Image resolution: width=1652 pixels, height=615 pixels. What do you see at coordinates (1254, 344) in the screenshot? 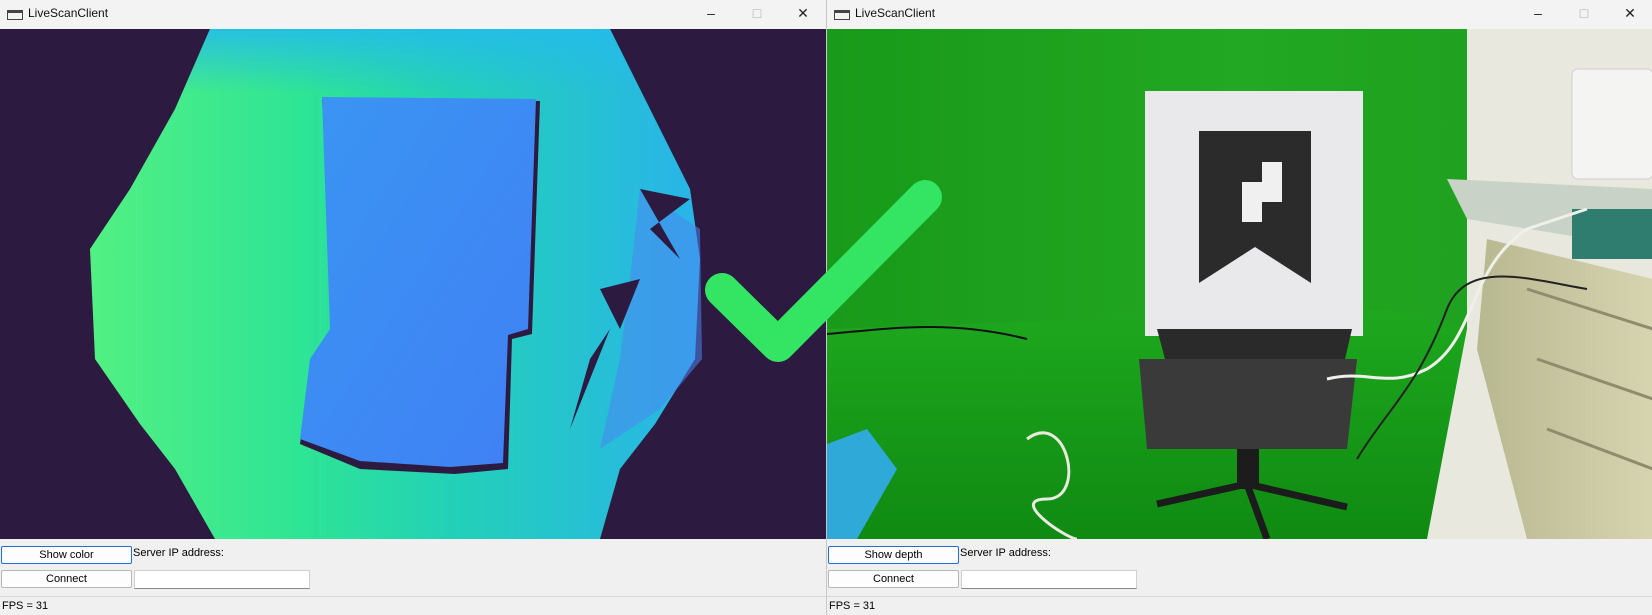
I see `office-chair` at bounding box center [1254, 344].